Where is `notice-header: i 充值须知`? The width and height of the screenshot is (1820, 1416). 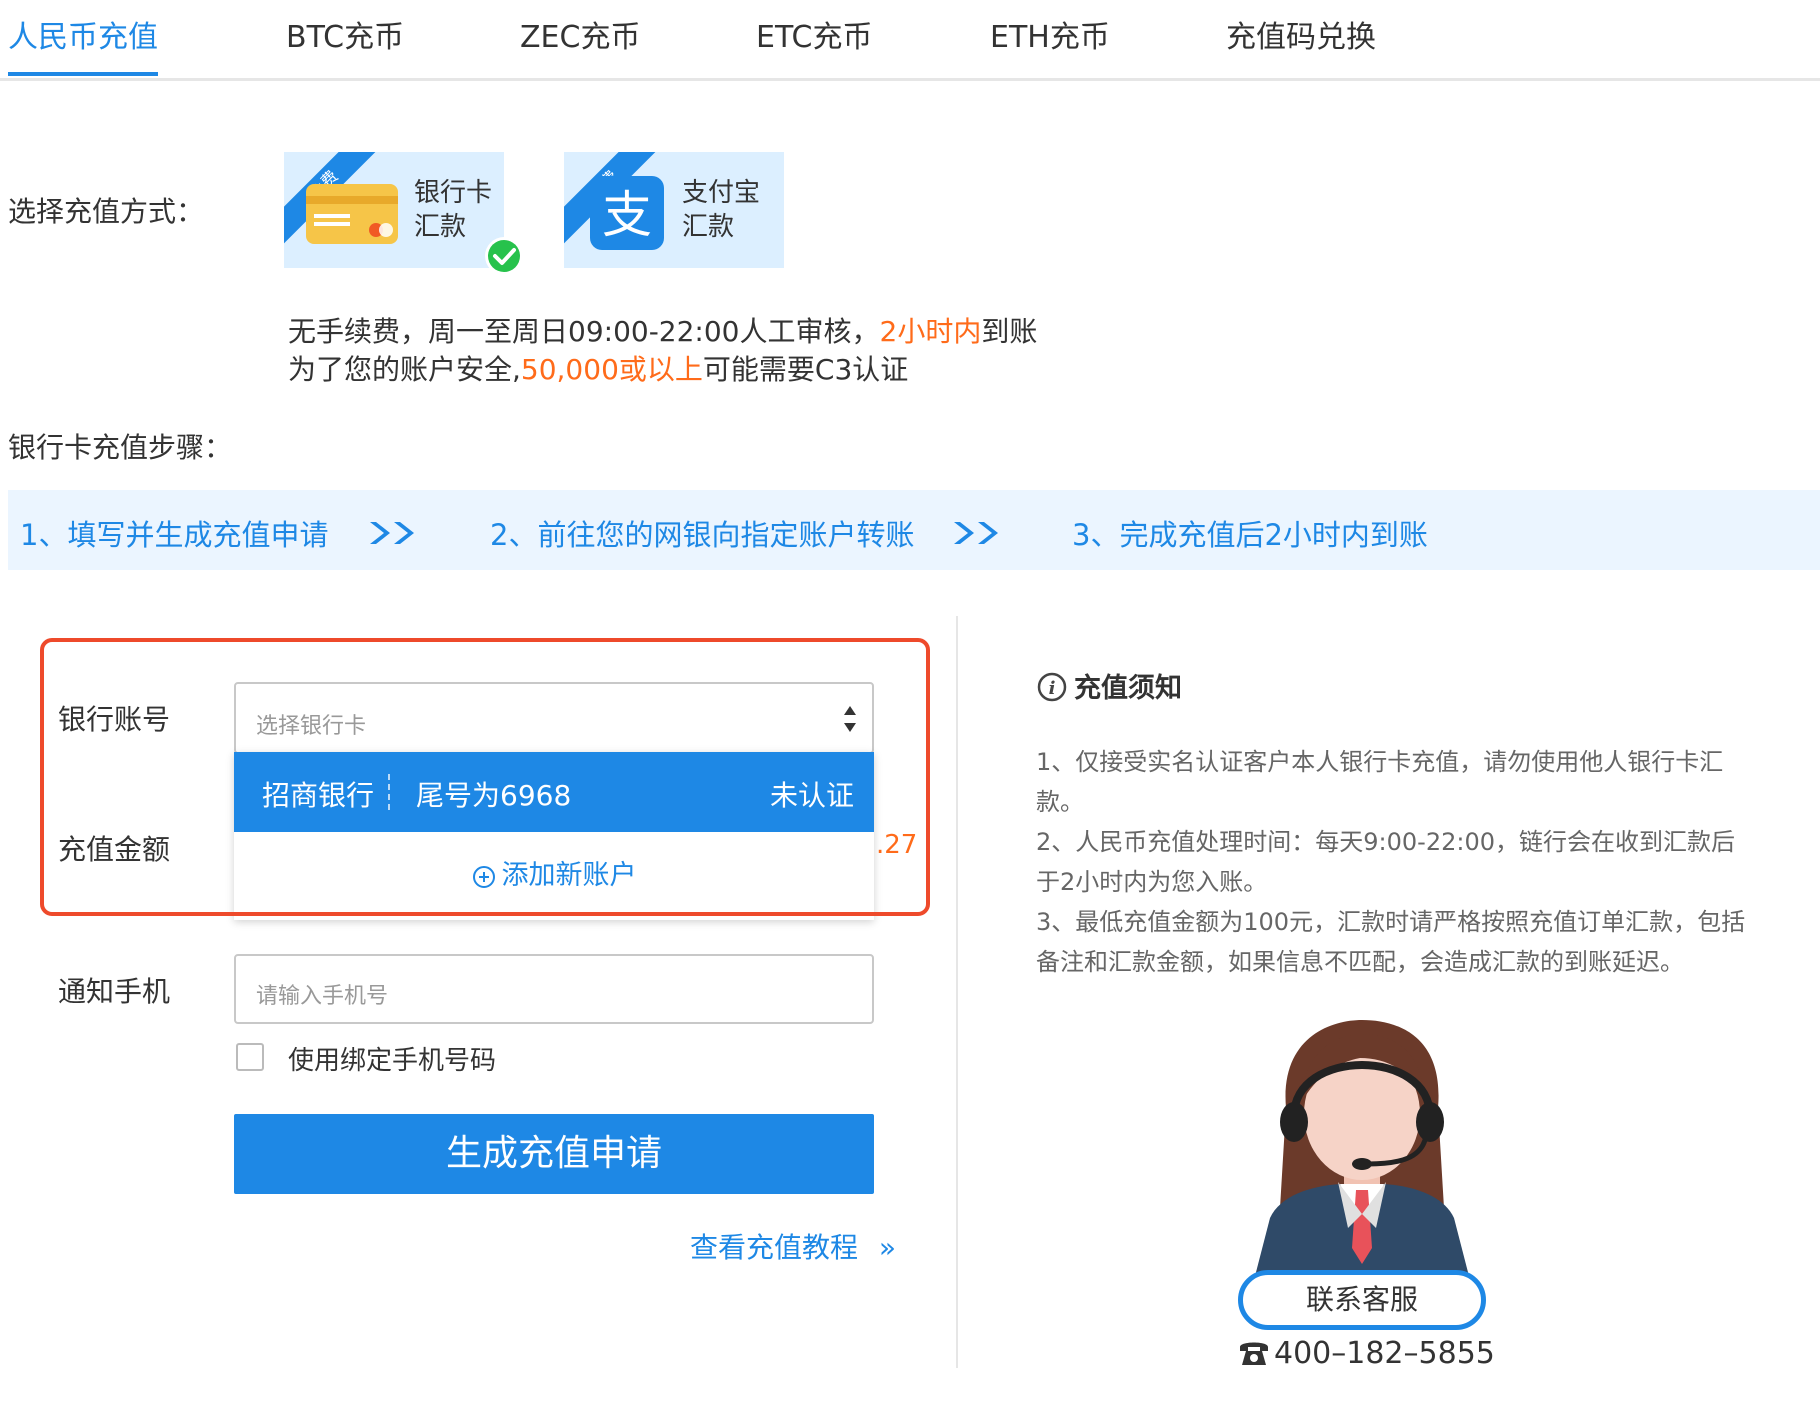
notice-header: i 充值须知 is located at coordinates (1109, 685).